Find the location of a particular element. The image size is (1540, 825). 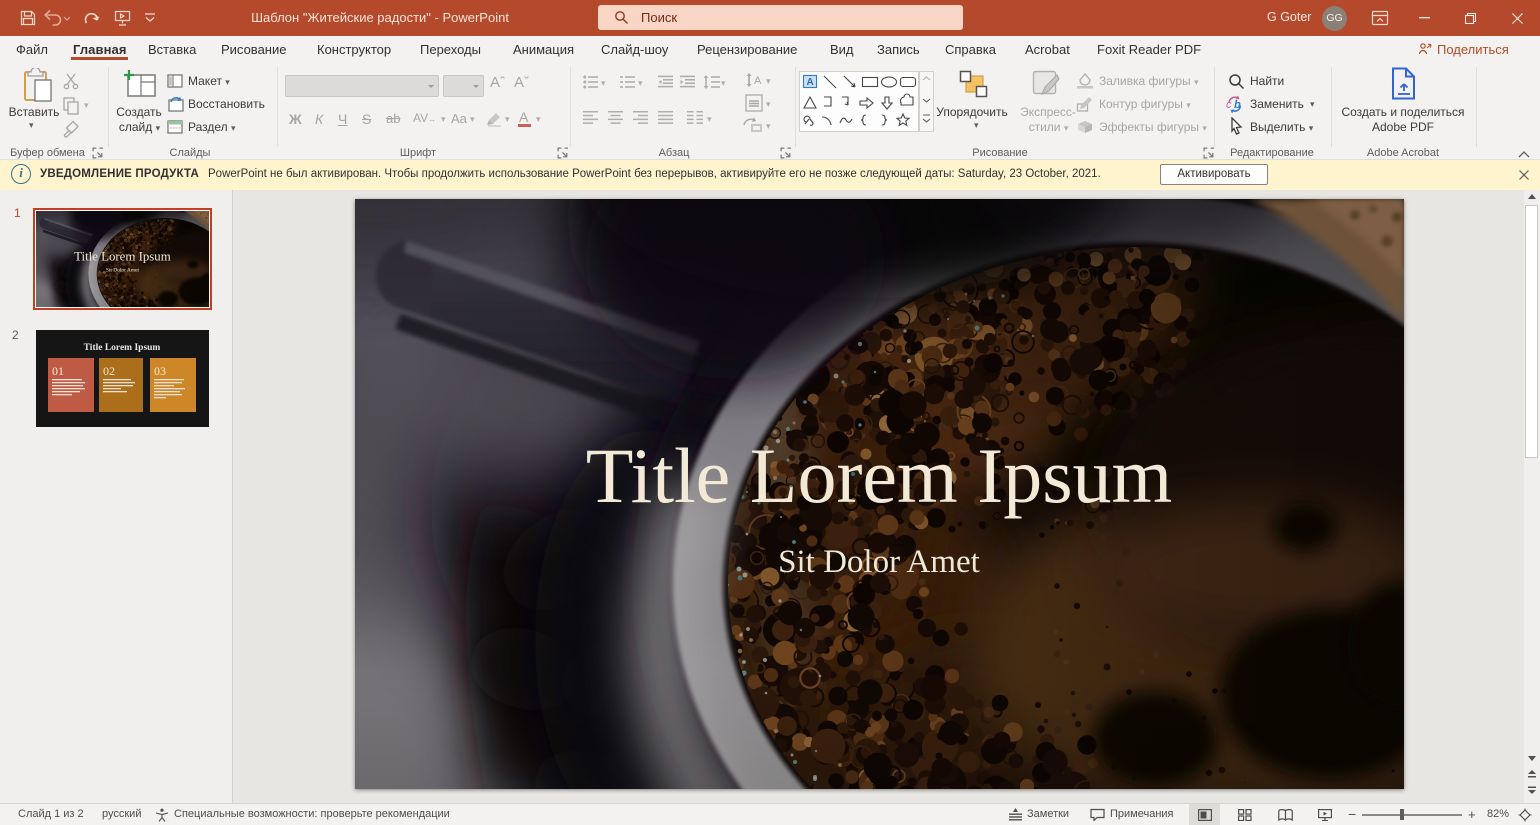

svg-text: 02 is located at coordinates (109, 371).